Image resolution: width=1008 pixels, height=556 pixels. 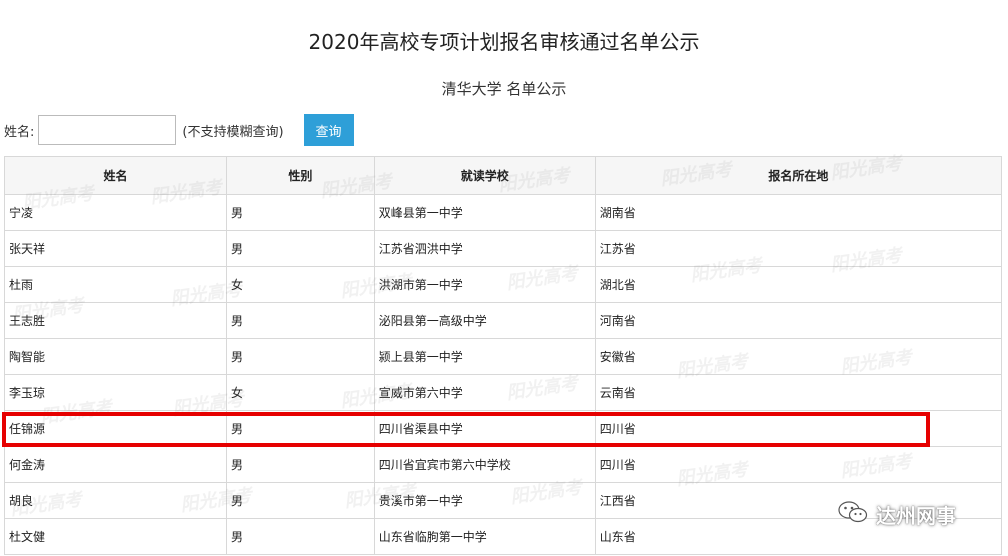 What do you see at coordinates (115, 392) in the screenshot?
I see `cell-name: 李玉琼` at bounding box center [115, 392].